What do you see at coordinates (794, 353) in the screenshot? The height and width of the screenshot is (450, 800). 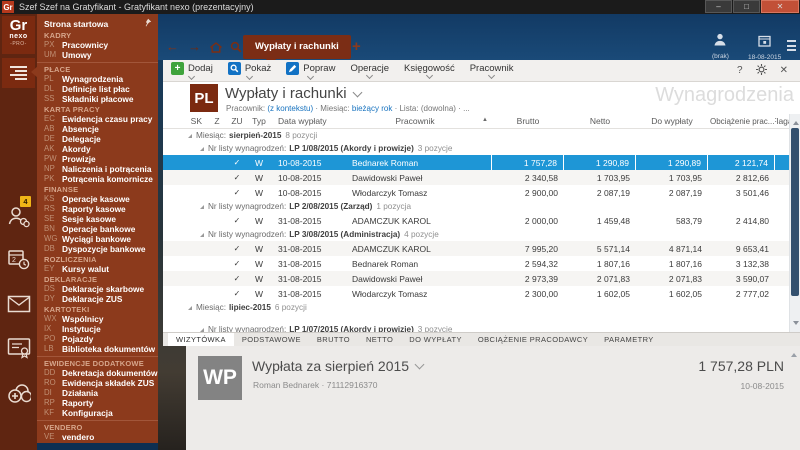 I see `panel-scroll-up-icon` at bounding box center [794, 353].